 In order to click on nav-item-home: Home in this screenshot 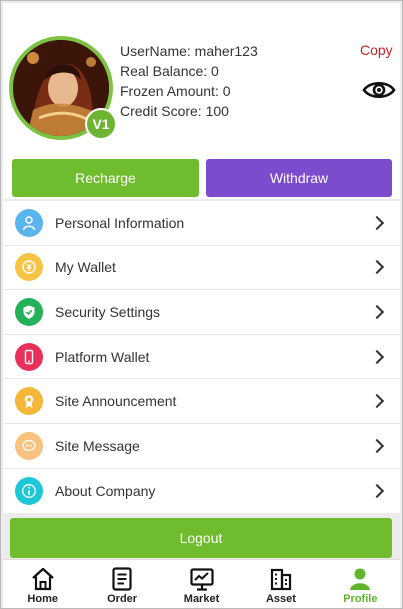, I will do `click(42, 584)`.